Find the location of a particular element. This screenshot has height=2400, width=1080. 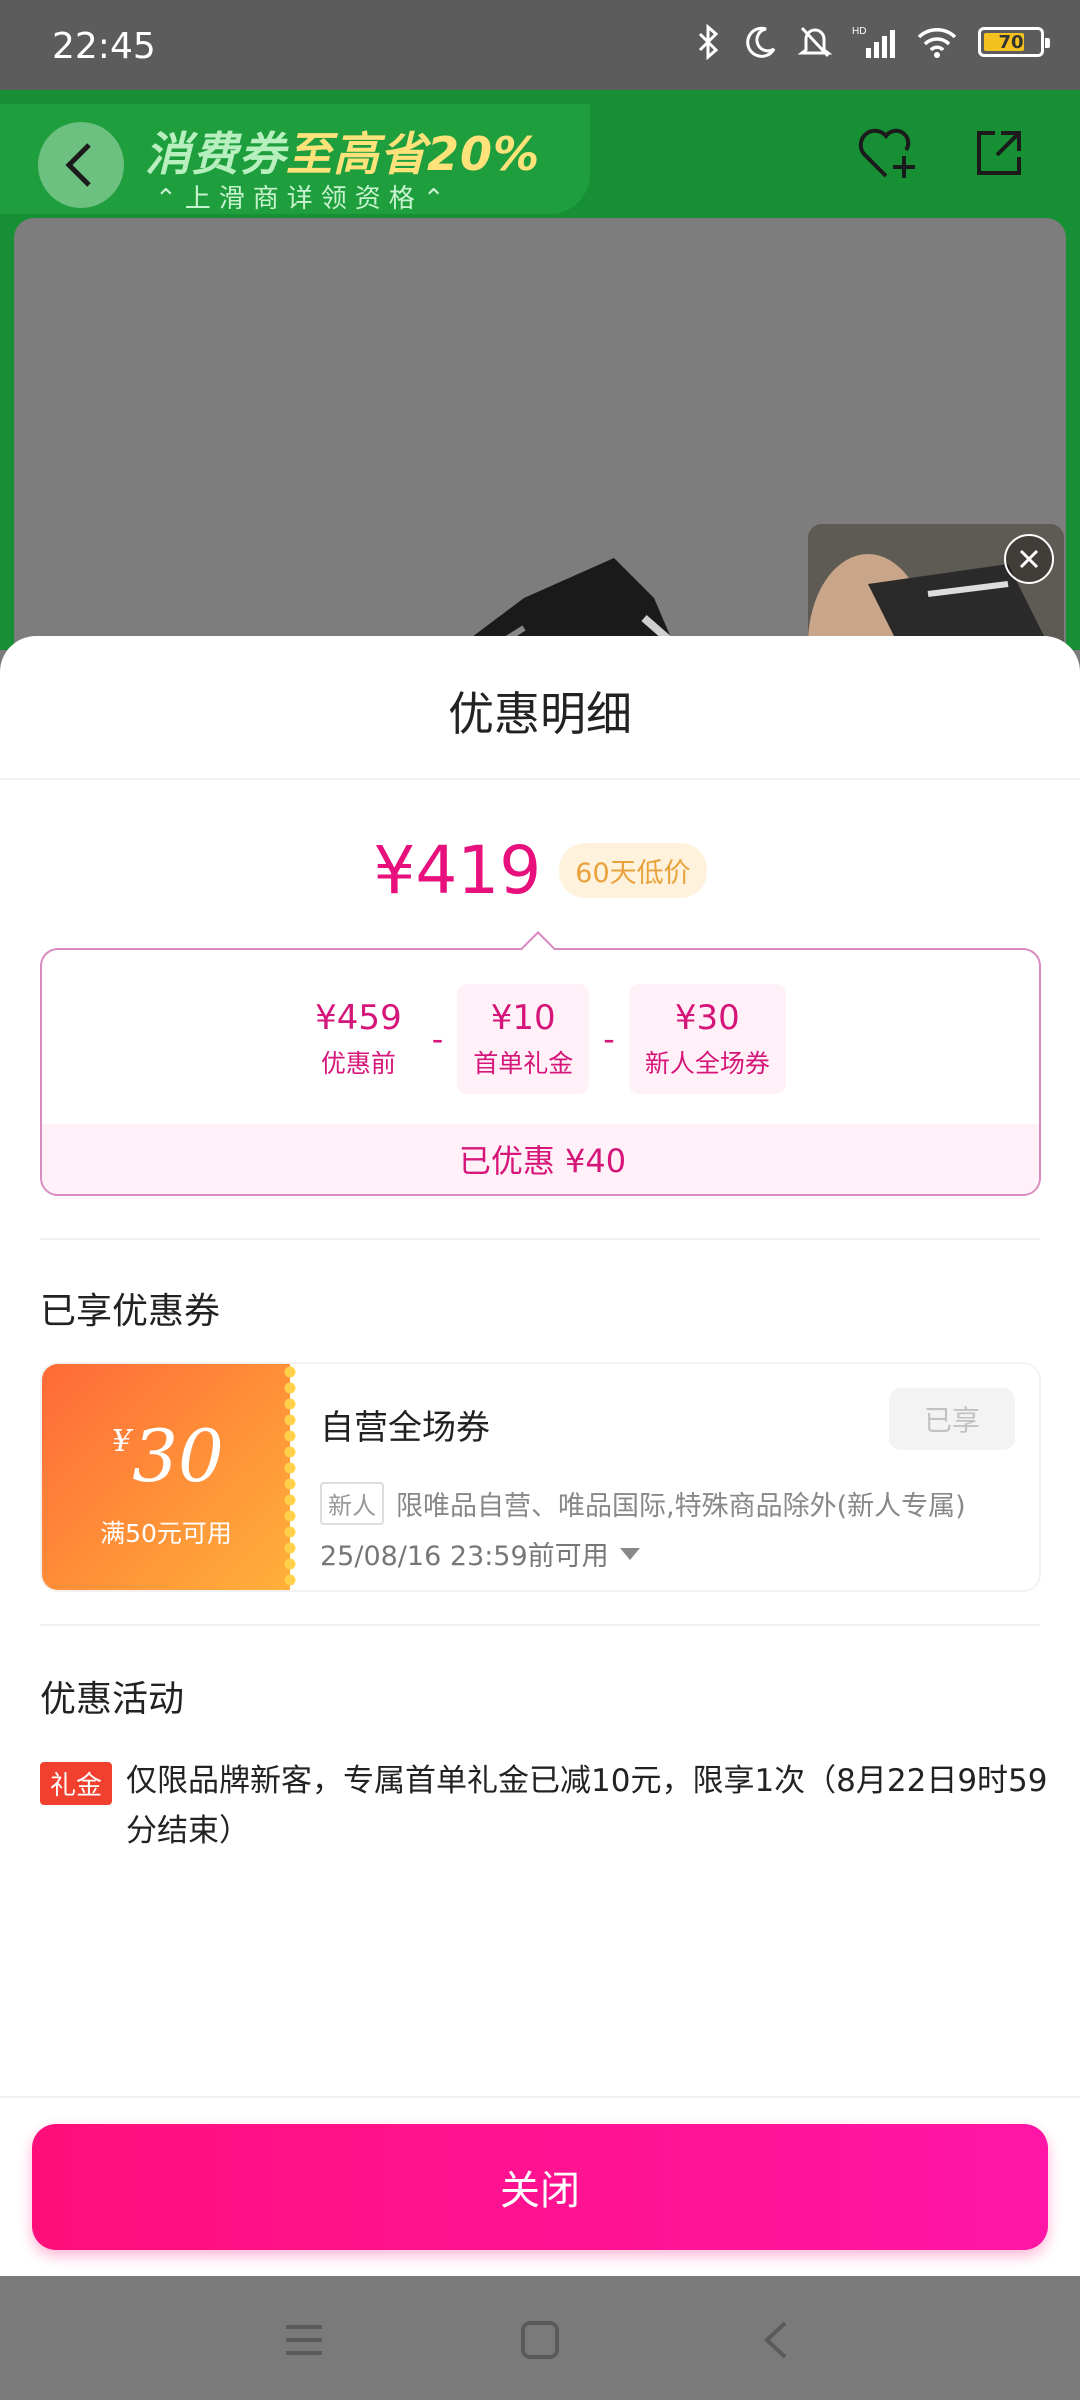

system-nav-bar is located at coordinates (540, 2338).